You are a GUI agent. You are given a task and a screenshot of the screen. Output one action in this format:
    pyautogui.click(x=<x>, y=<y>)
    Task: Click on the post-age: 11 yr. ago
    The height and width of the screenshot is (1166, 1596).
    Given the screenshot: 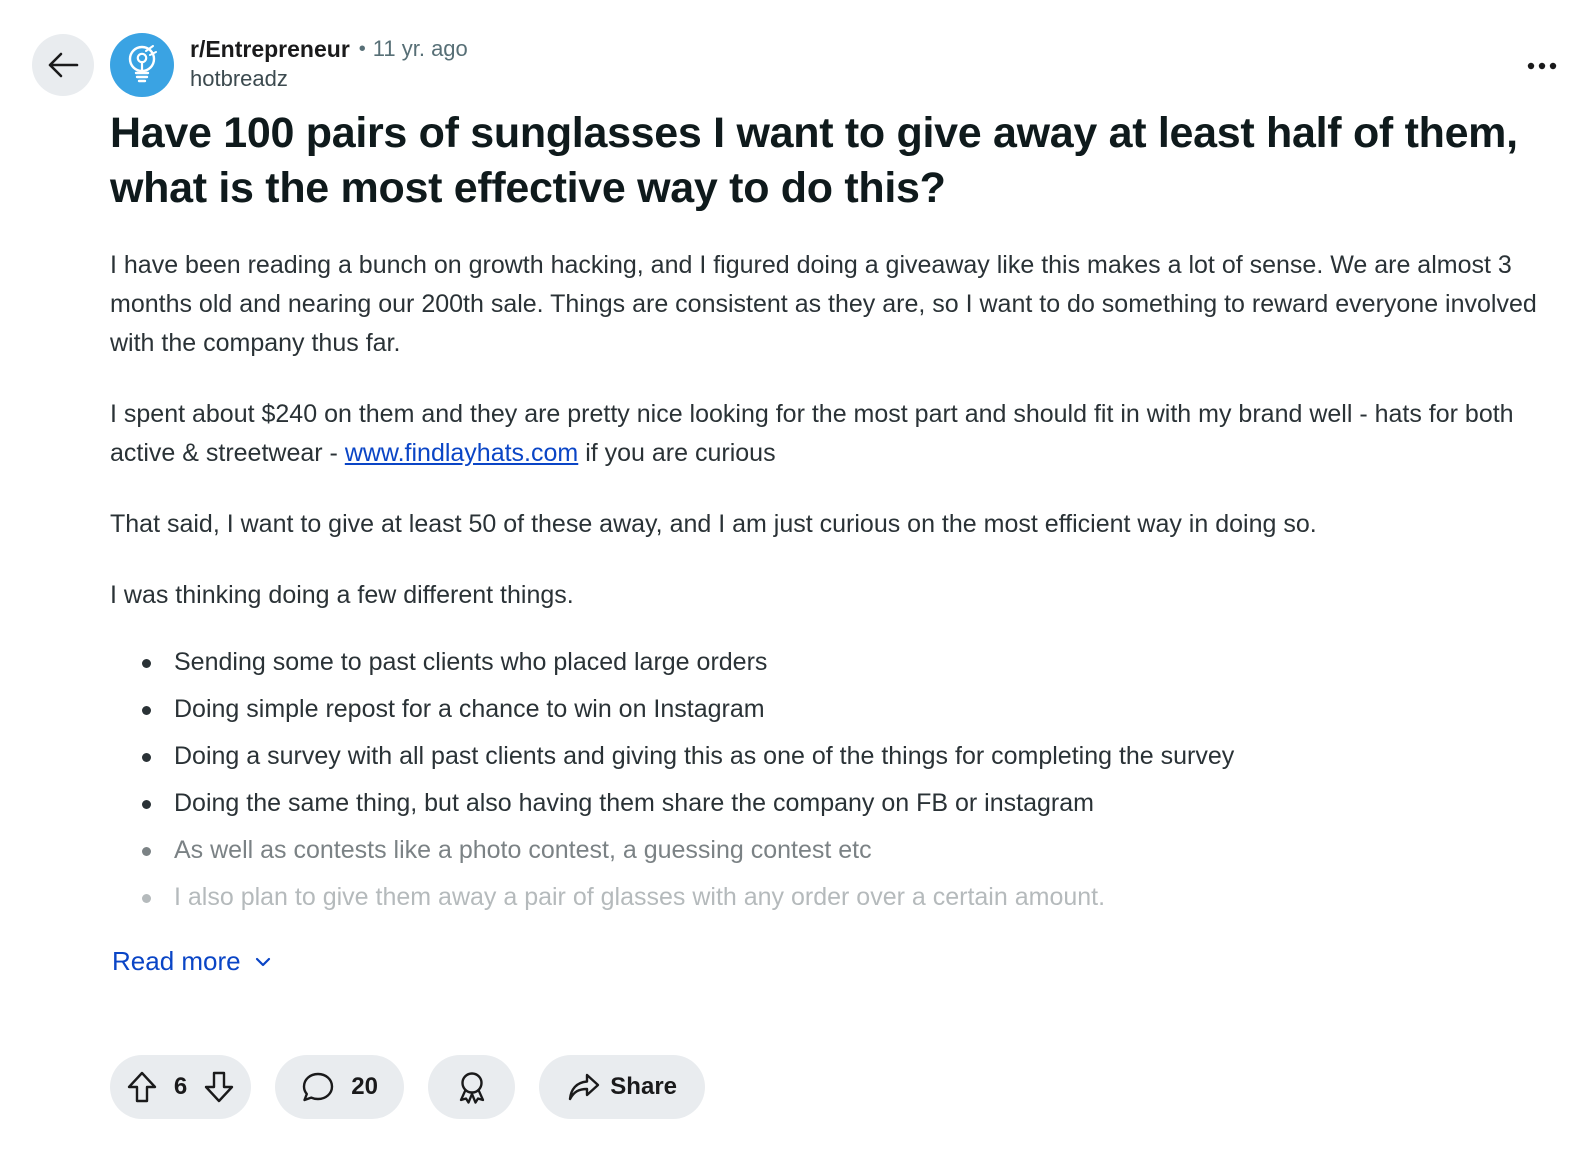 What is the action you would take?
    pyautogui.click(x=420, y=48)
    